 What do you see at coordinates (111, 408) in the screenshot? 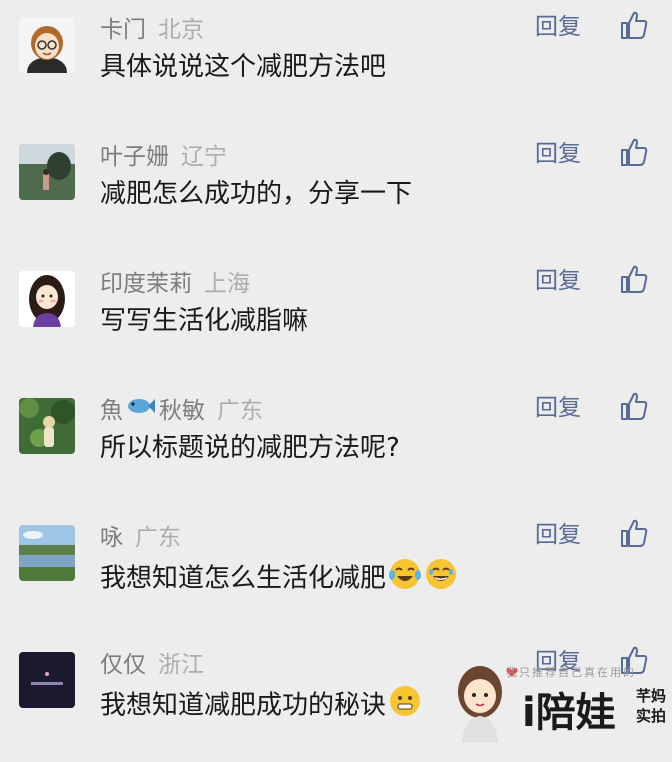
I see `nickname: 魚` at bounding box center [111, 408].